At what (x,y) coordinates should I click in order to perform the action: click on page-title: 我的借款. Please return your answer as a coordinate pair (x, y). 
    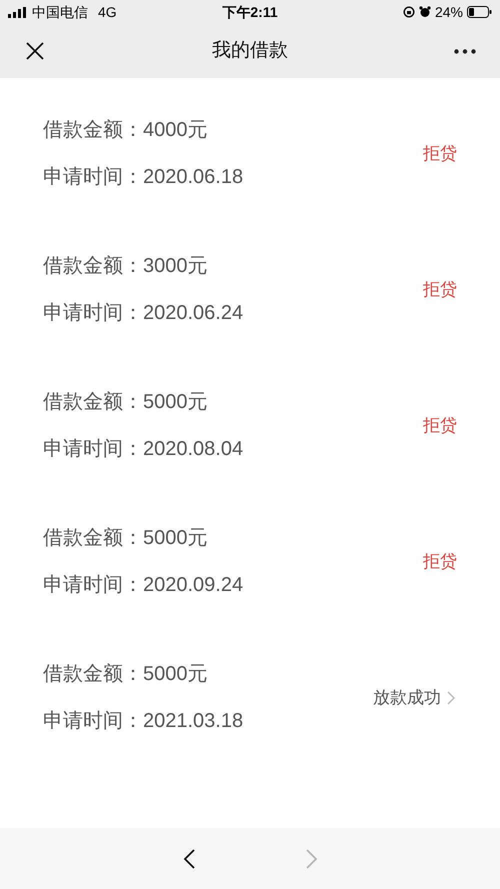
    Looking at the image, I should click on (250, 50).